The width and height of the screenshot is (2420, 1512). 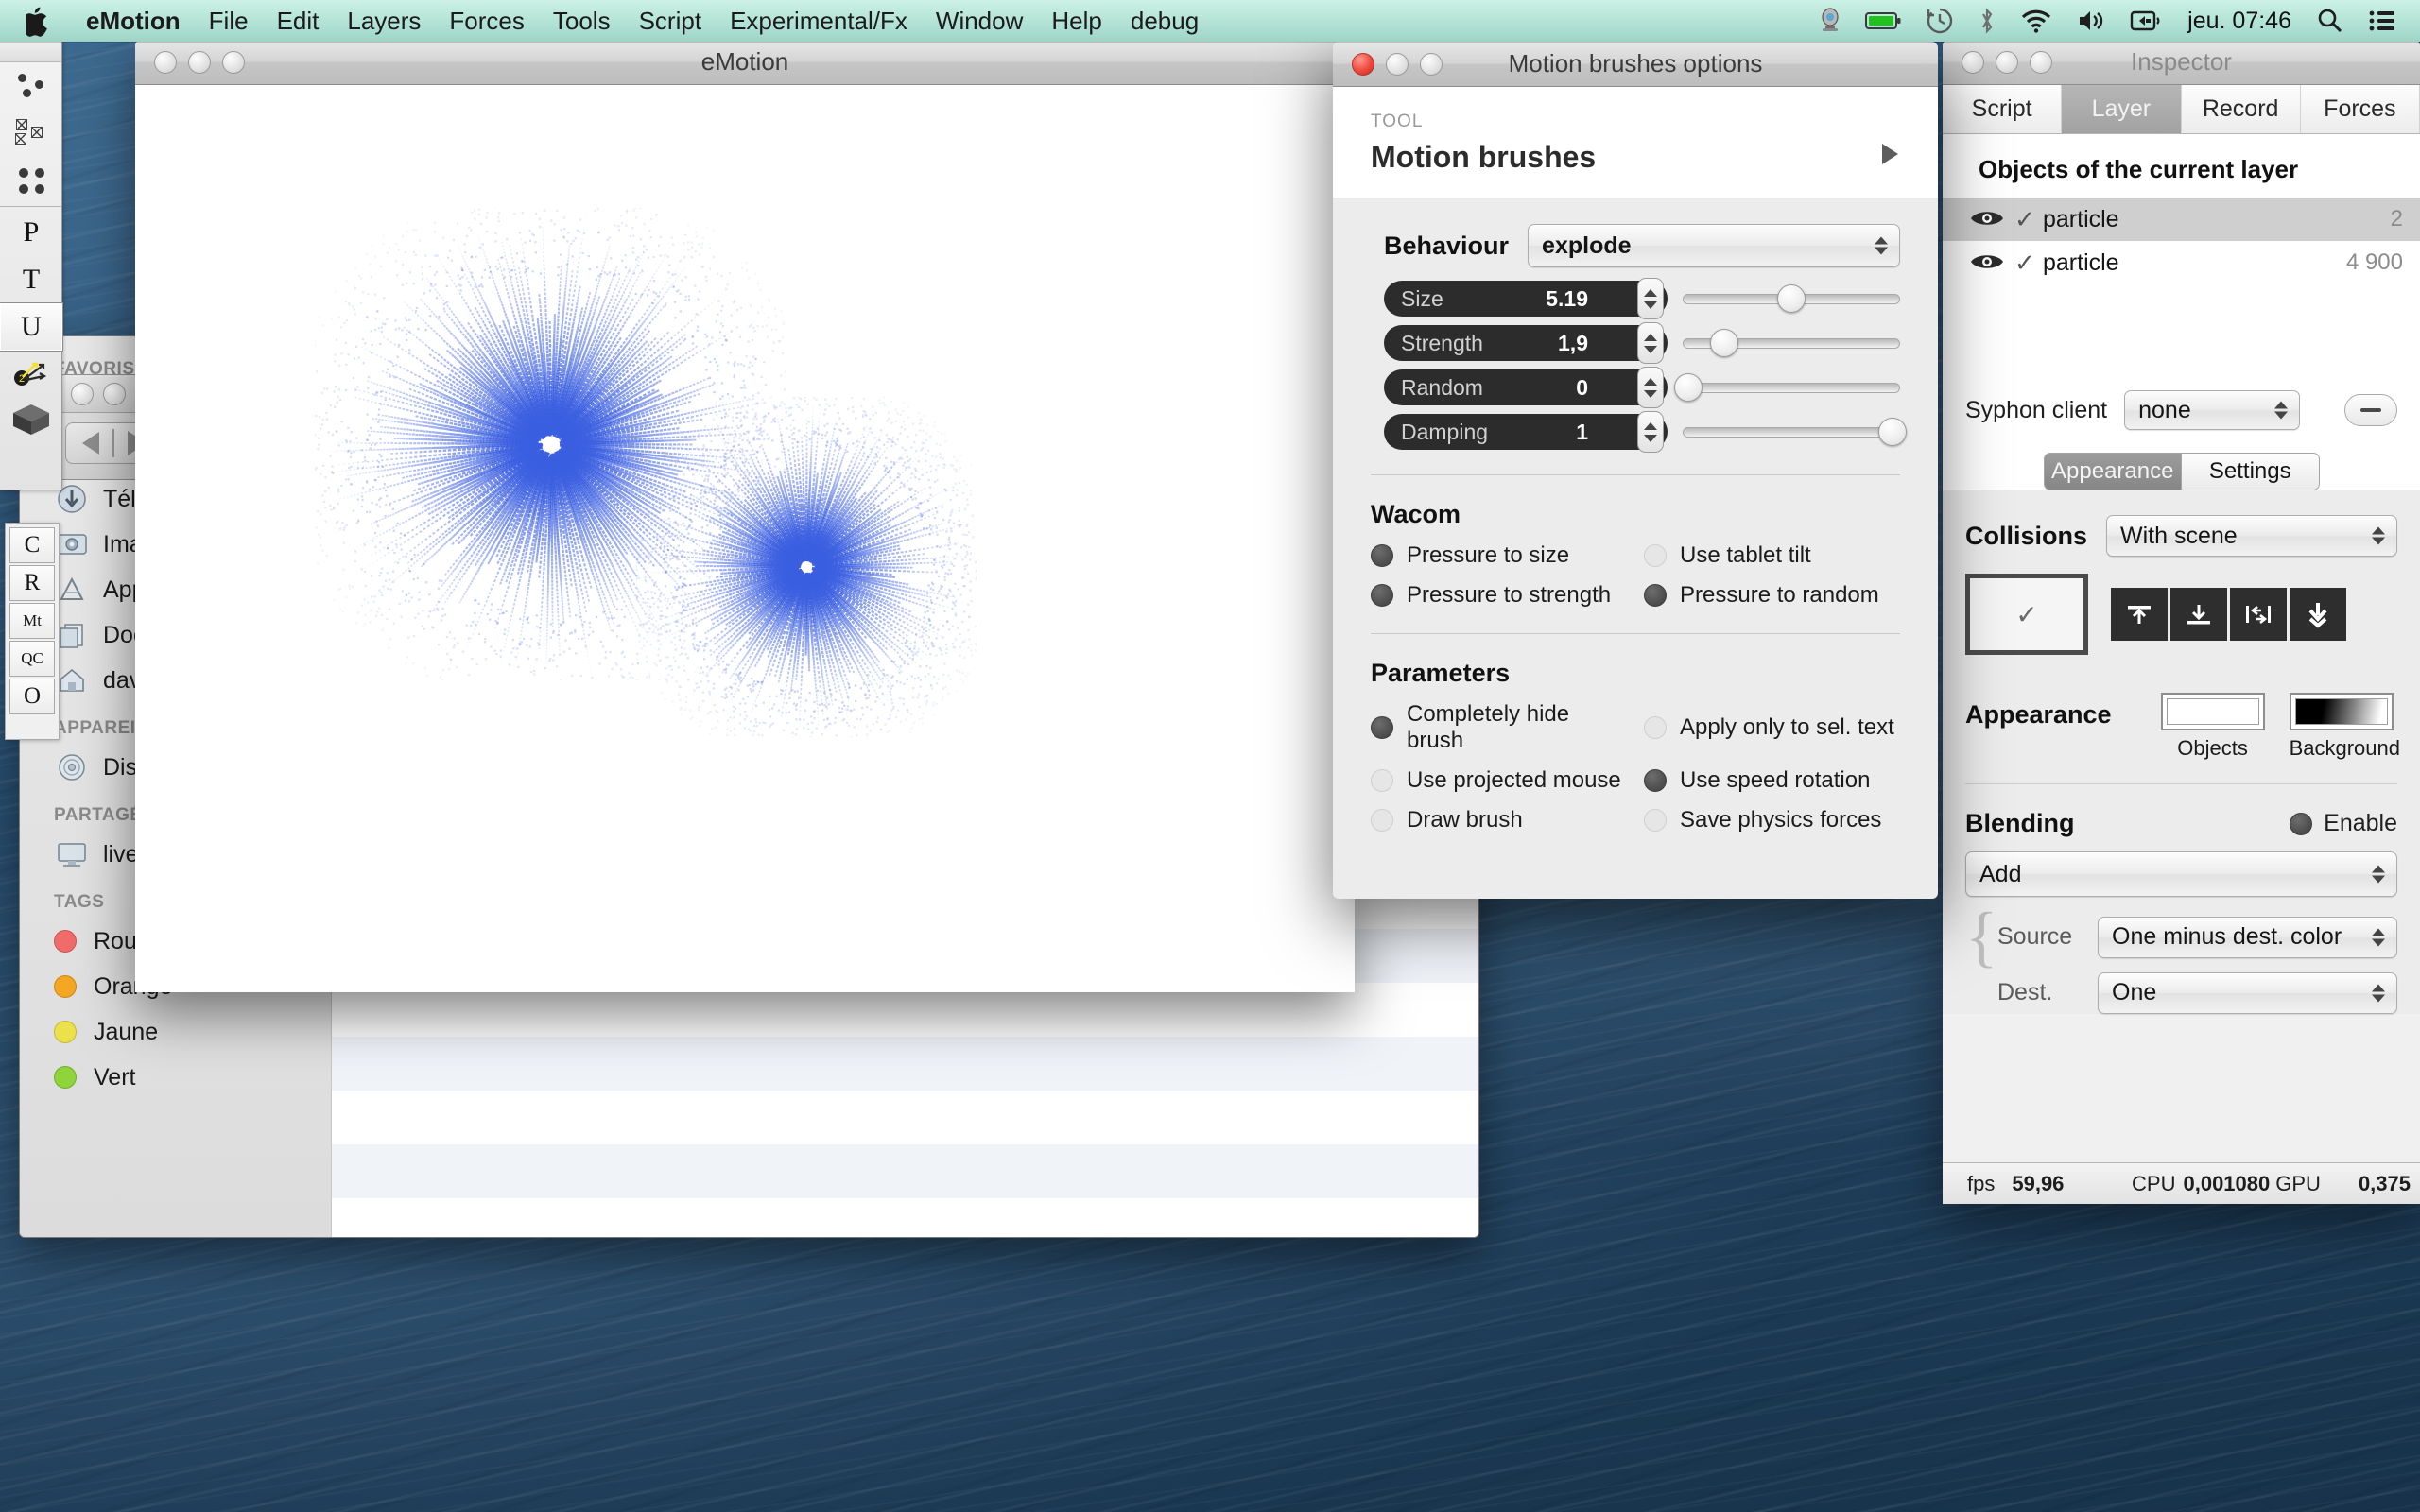 I want to click on inspector-tabs: Script Layer Record Forces, so click(x=2181, y=109).